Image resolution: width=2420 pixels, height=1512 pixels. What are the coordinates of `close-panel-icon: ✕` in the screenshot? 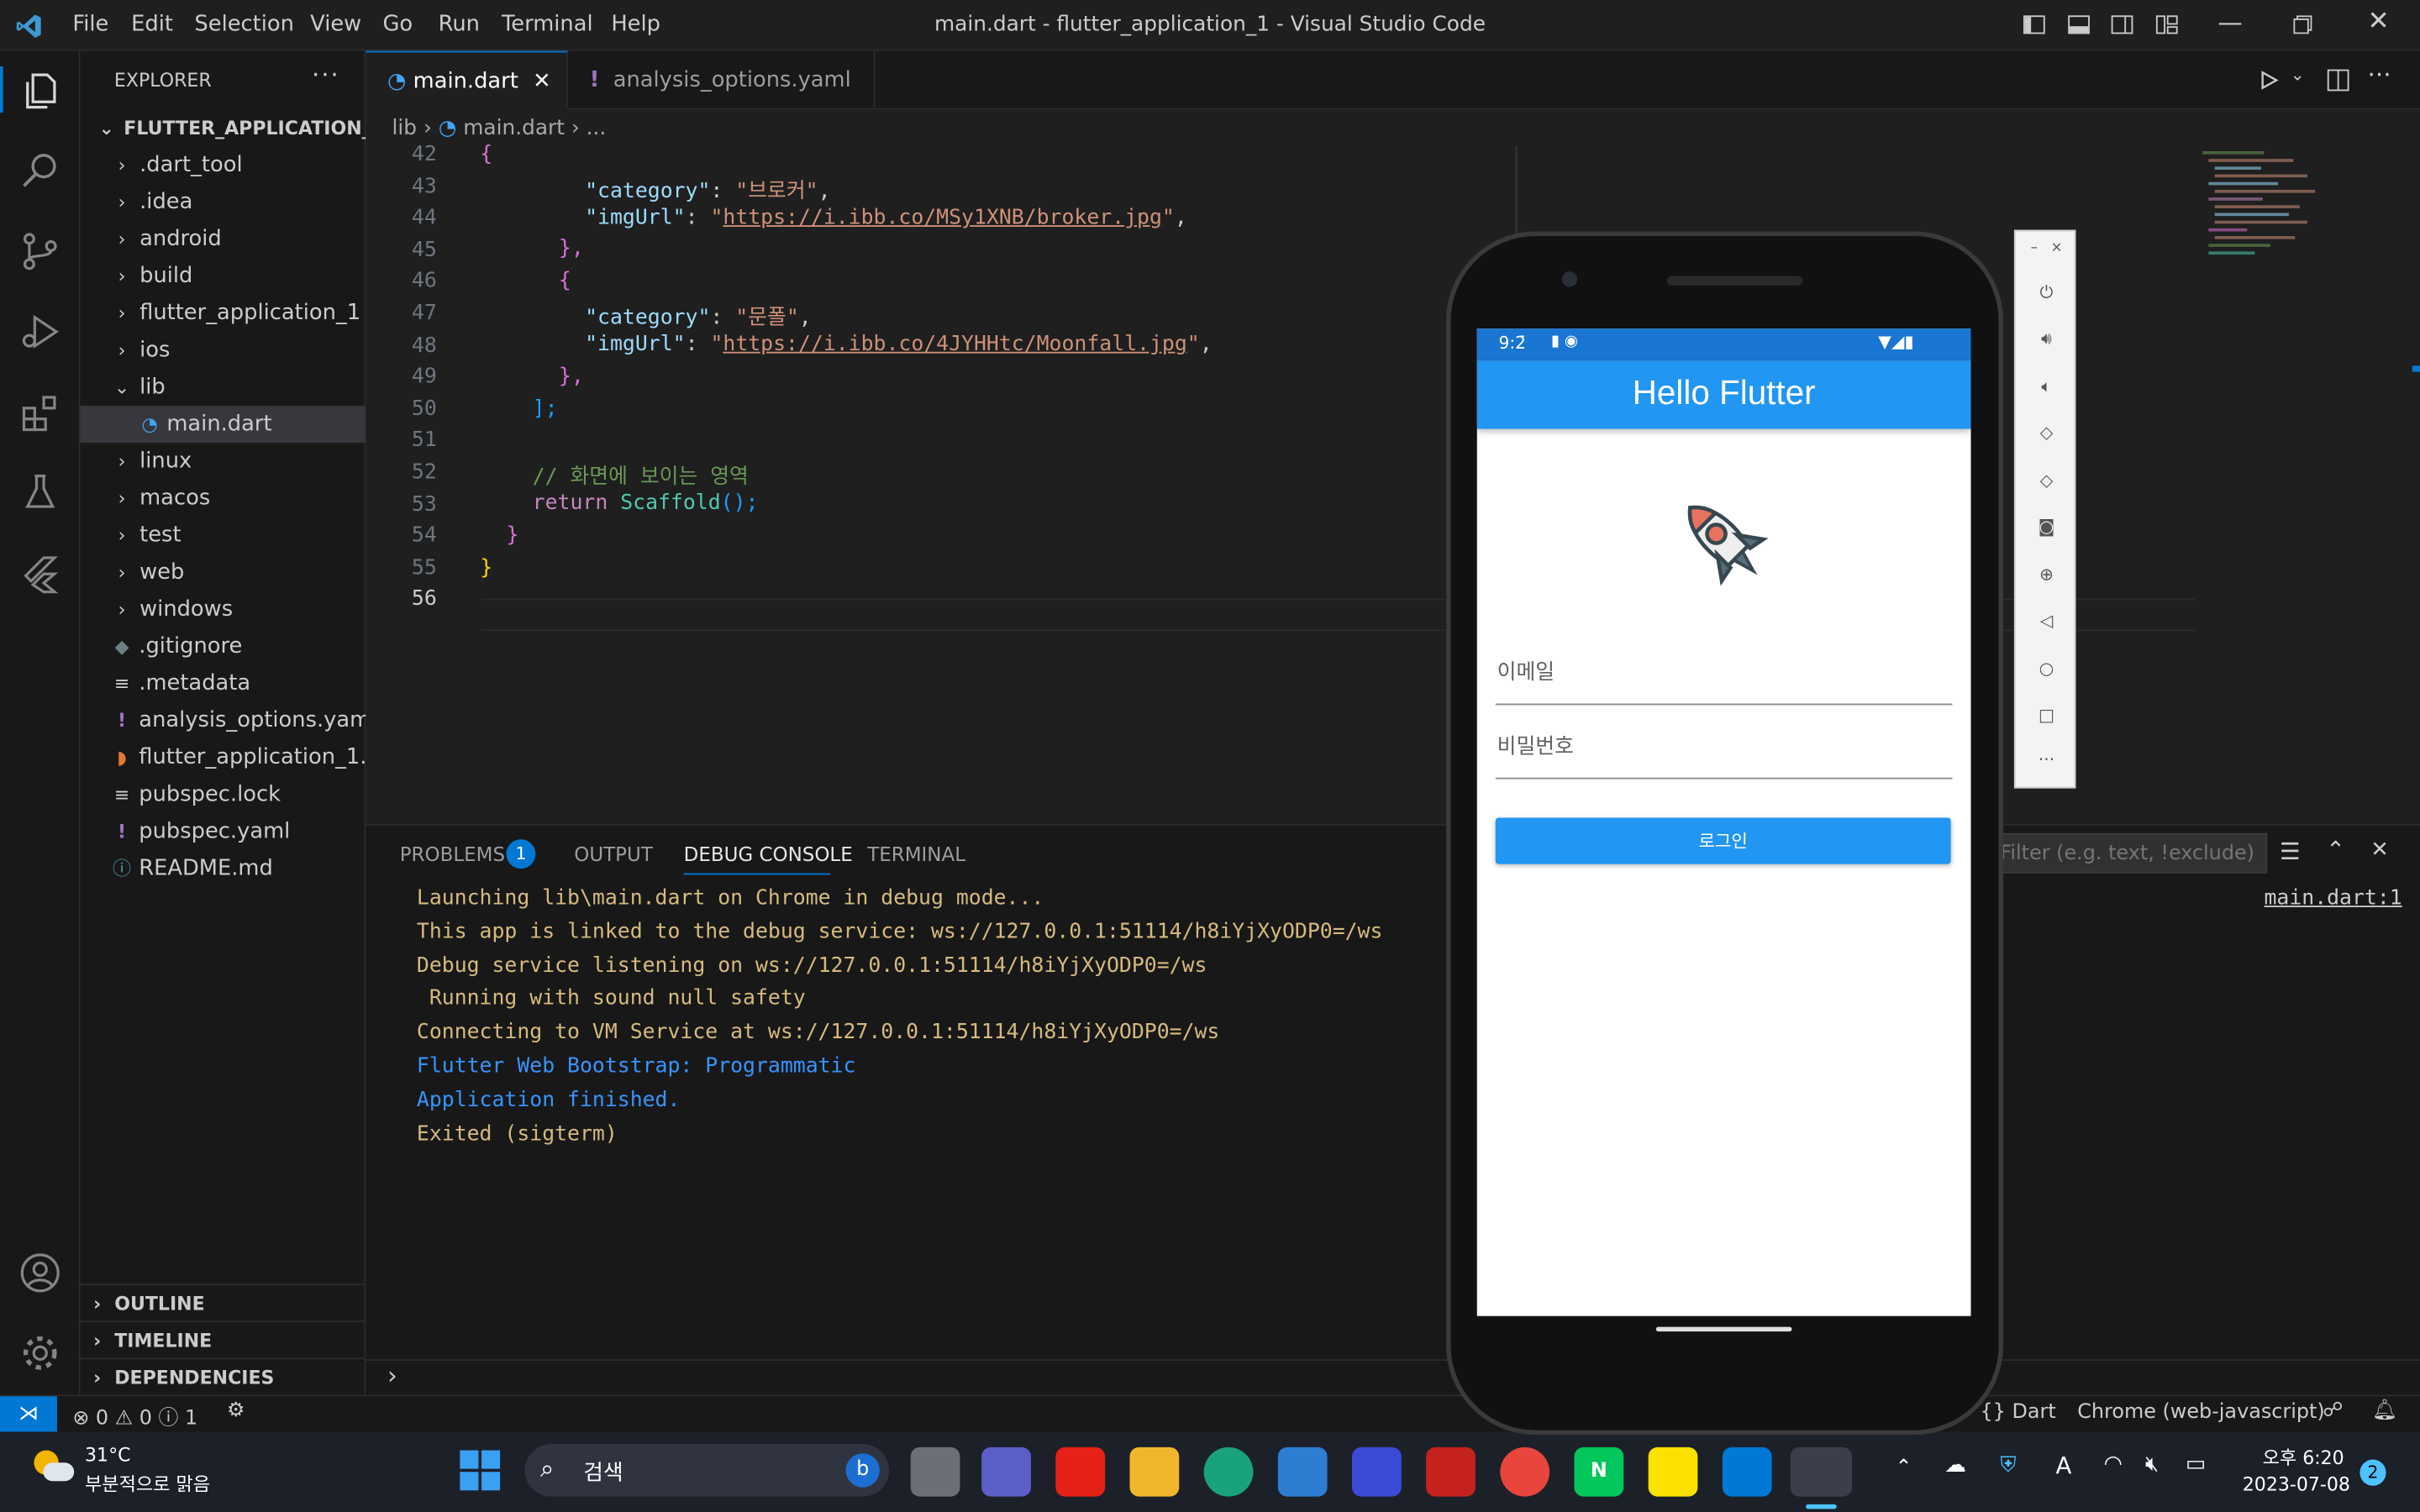 It's located at (2380, 849).